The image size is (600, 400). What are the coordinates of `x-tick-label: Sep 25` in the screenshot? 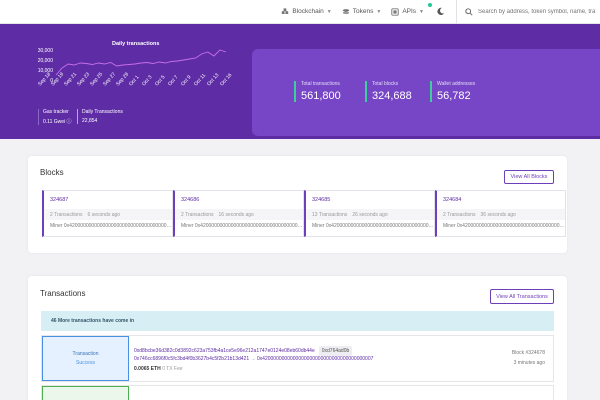 It's located at (96, 79).